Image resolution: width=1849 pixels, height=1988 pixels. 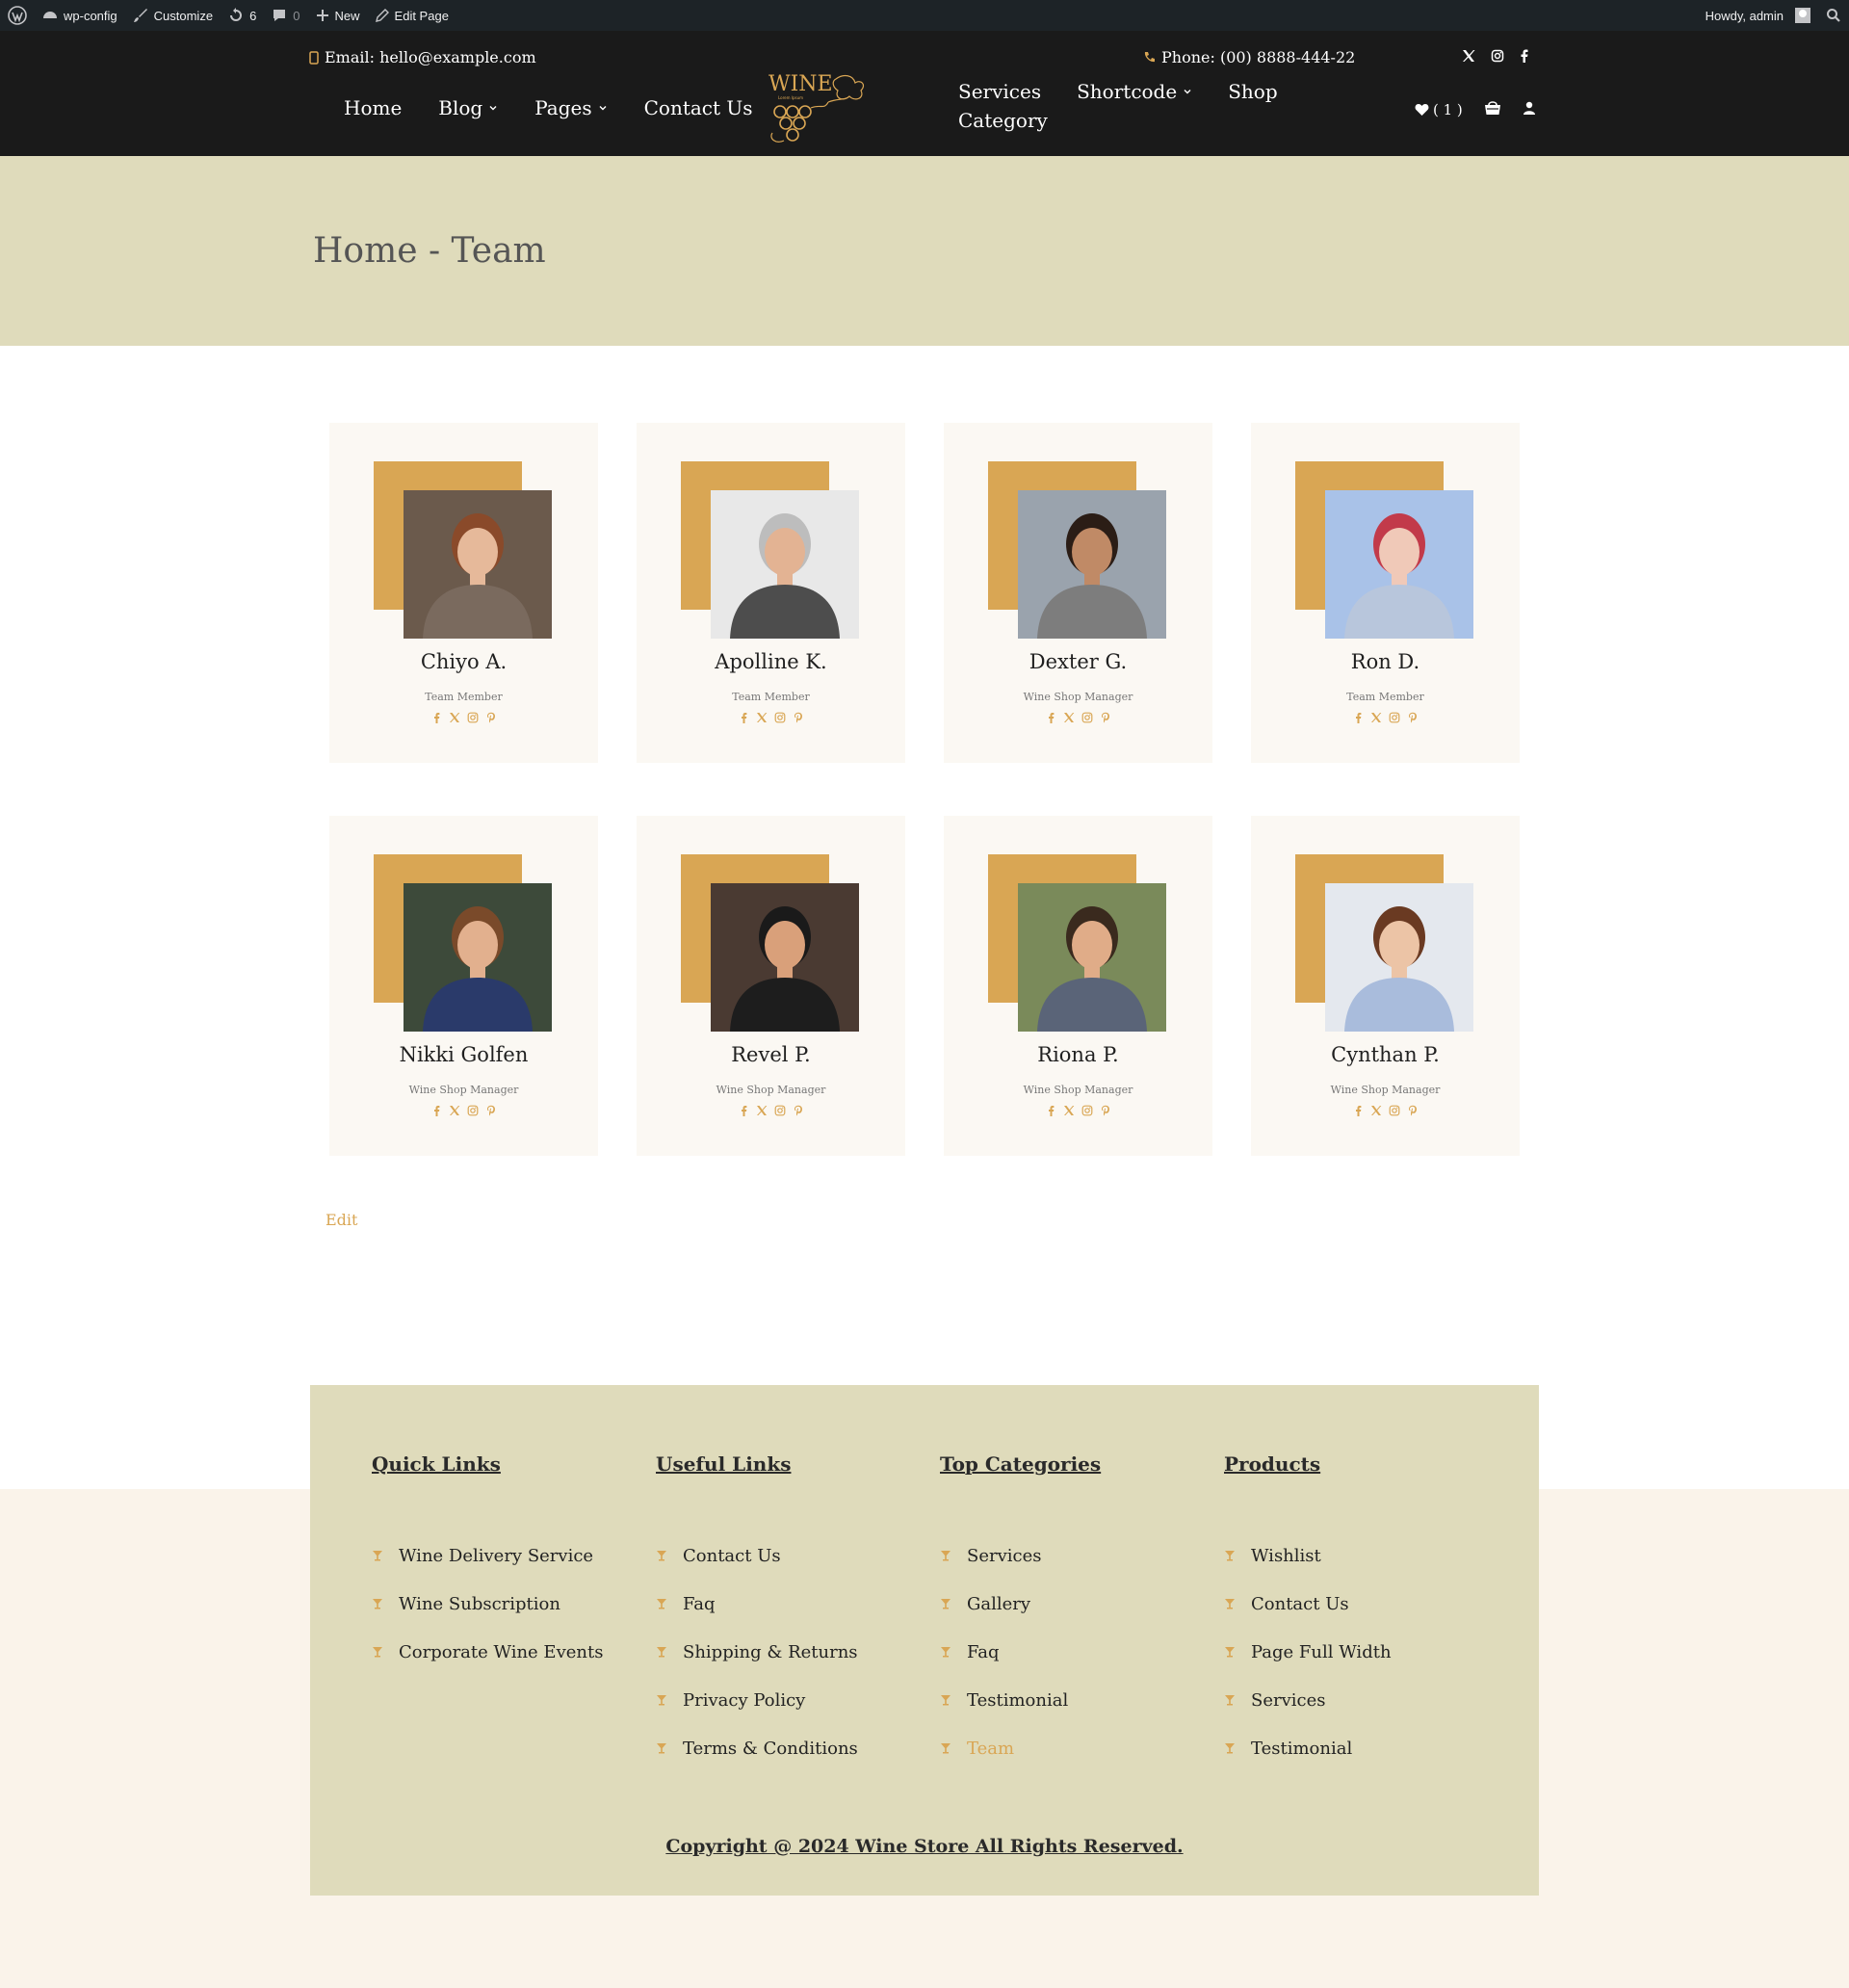 What do you see at coordinates (1385, 1054) in the screenshot?
I see `team-member-name: Cynthan P.` at bounding box center [1385, 1054].